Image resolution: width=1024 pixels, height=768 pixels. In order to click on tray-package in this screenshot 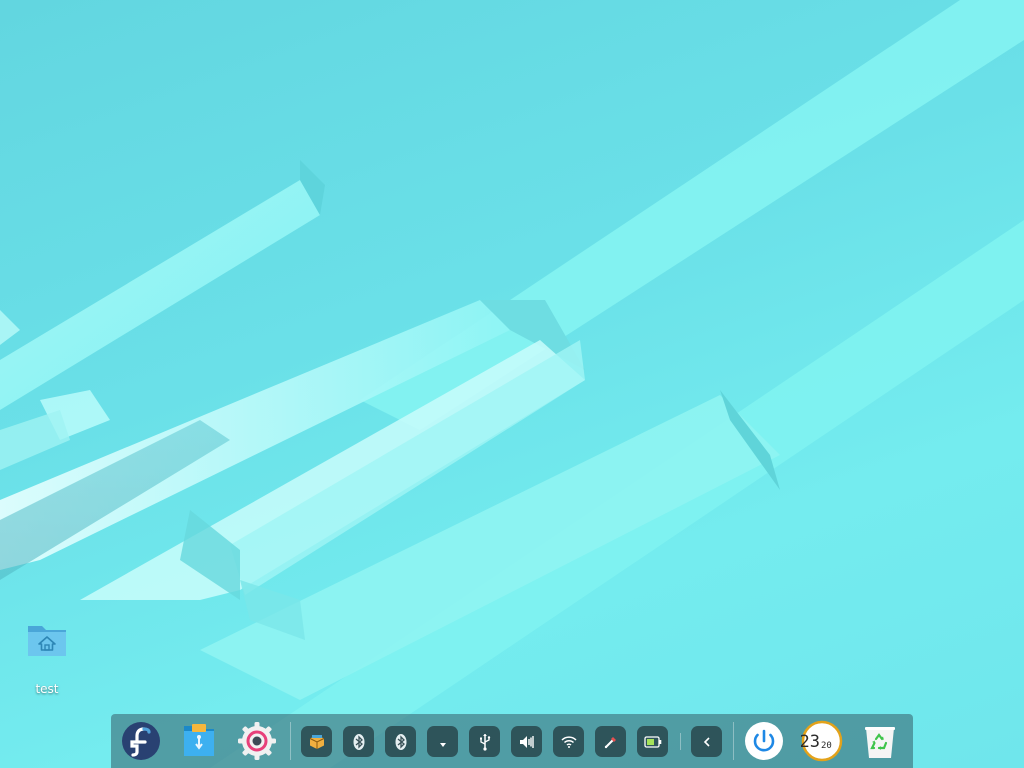, I will do `click(316, 741)`.